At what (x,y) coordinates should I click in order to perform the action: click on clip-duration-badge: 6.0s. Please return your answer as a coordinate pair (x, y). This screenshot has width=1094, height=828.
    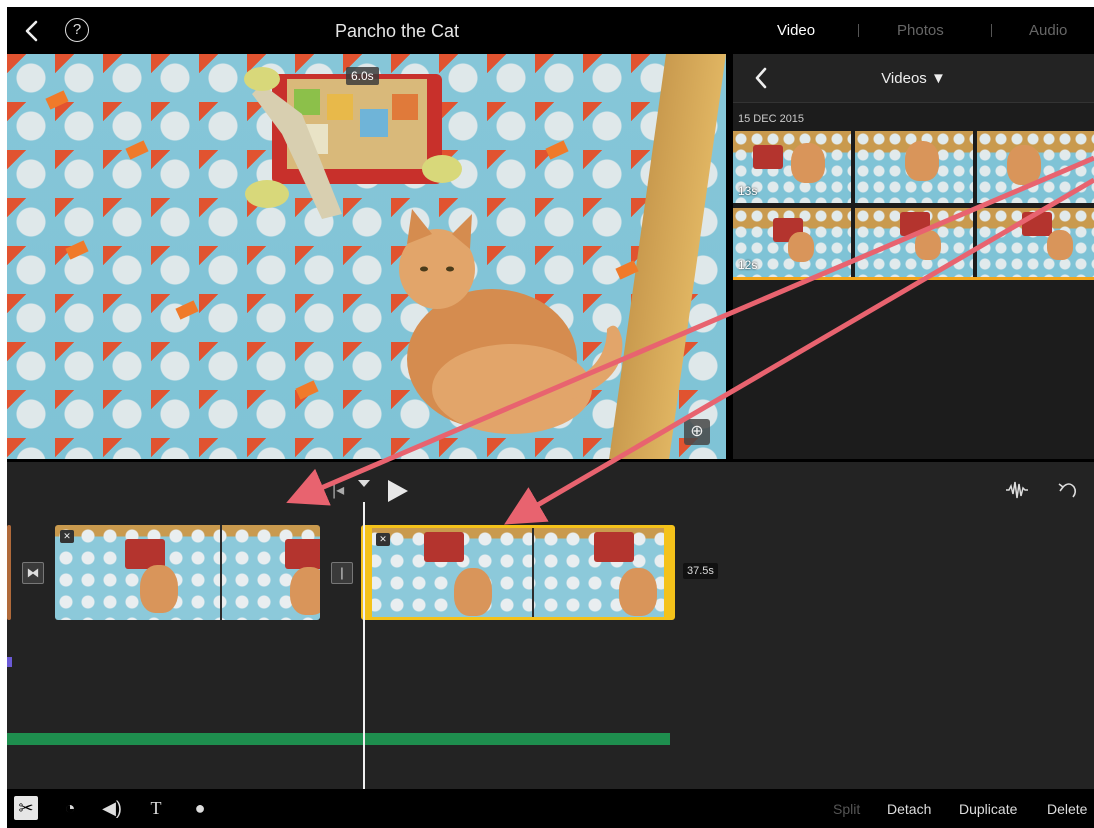
    Looking at the image, I should click on (362, 76).